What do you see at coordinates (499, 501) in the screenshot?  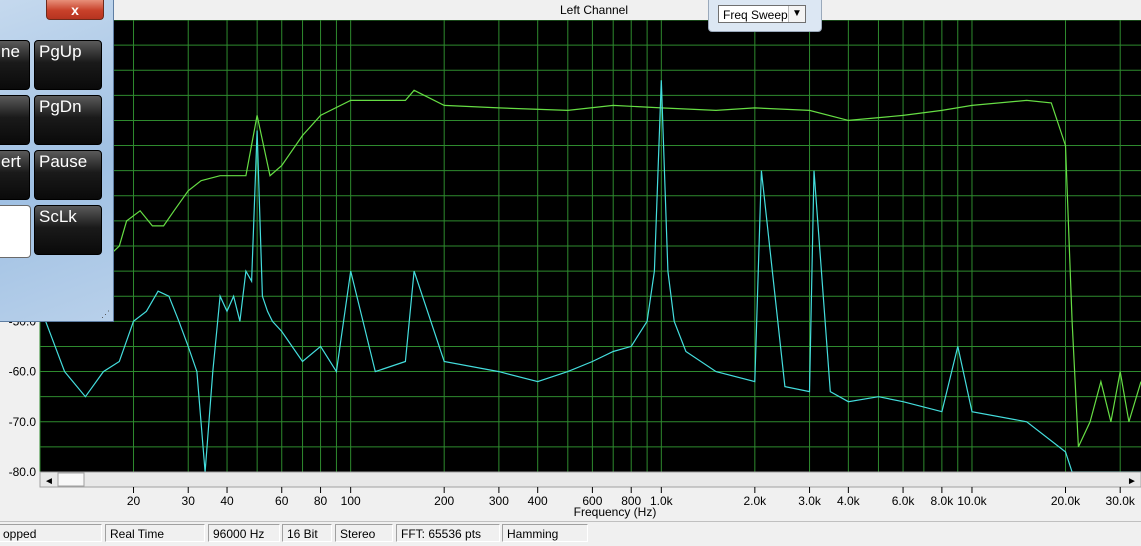 I see `x-tick-label: 300` at bounding box center [499, 501].